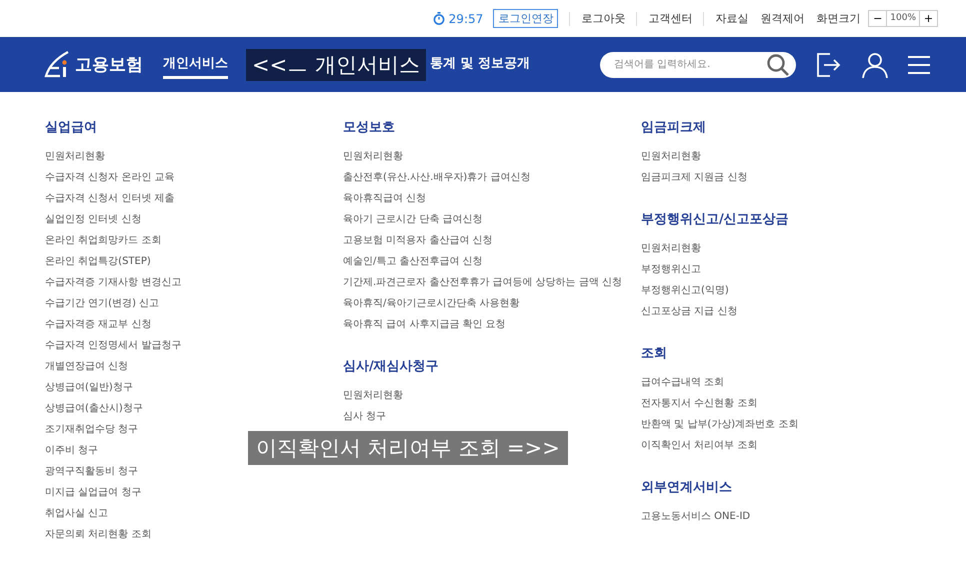 Image resolution: width=966 pixels, height=566 pixels. Describe the element at coordinates (492, 261) in the screenshot. I see `menu-link: 예술인/특고 출산전후급여 신청` at that location.